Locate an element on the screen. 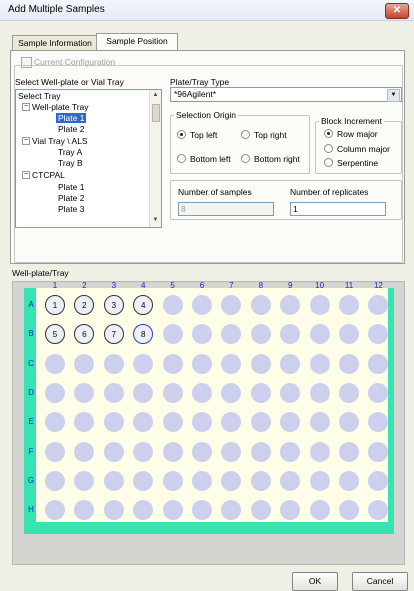  radio-top-left is located at coordinates (181, 134).